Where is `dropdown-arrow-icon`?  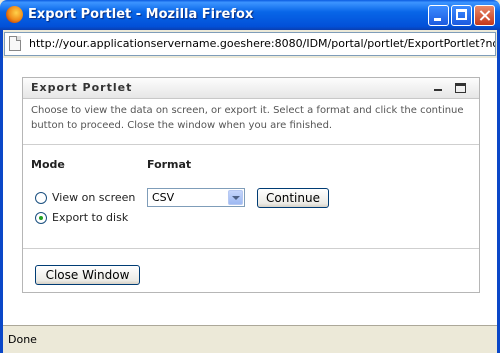 dropdown-arrow-icon is located at coordinates (235, 197).